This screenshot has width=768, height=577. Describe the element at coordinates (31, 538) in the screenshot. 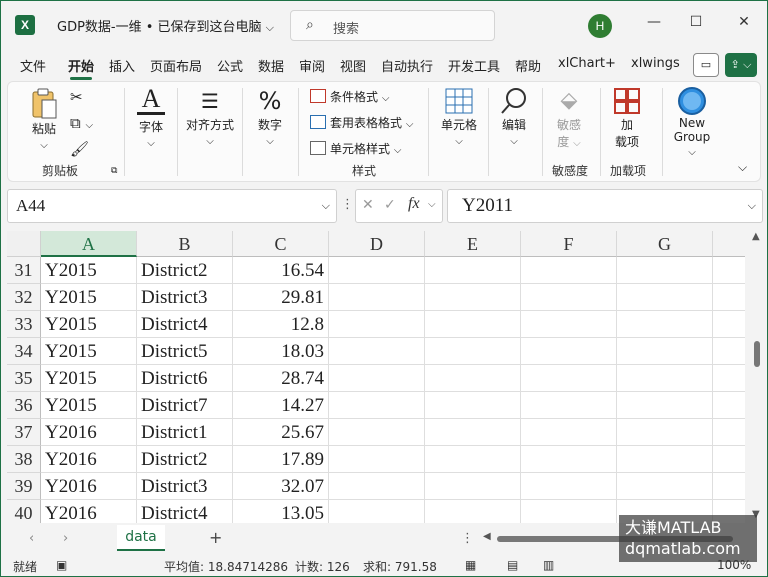

I see `sheet-prev-icon: ‹` at that location.